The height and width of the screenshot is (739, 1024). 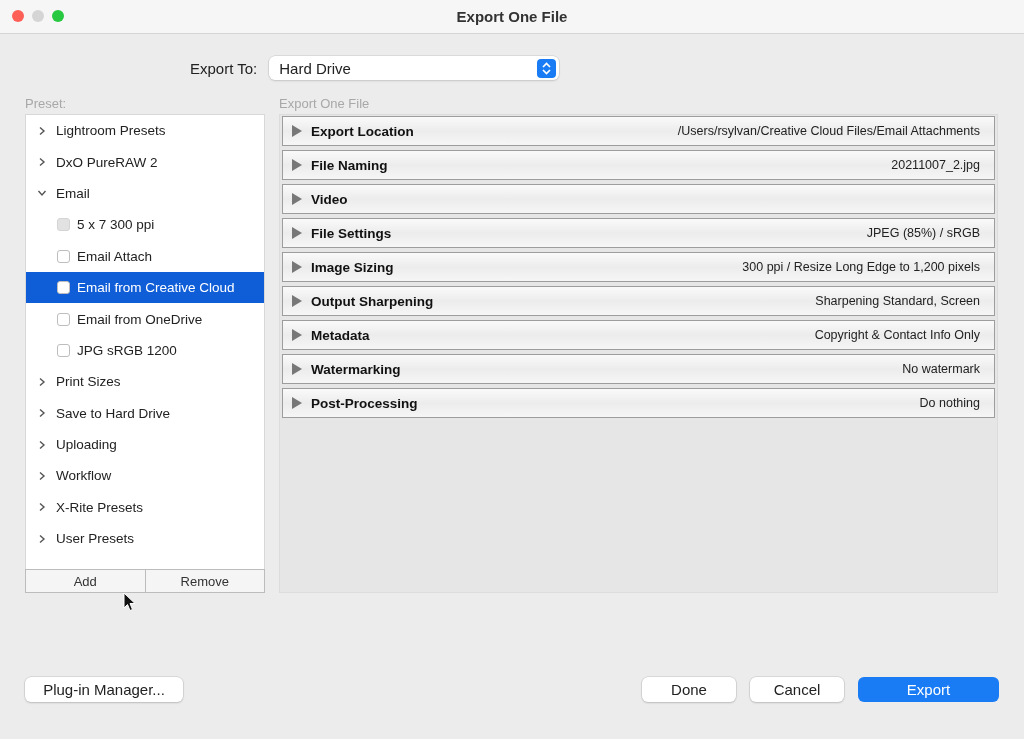 I want to click on section-header: Export Location /Users/rsylvan/Creative Cloud Files/Email Attachments, so click(x=638, y=131).